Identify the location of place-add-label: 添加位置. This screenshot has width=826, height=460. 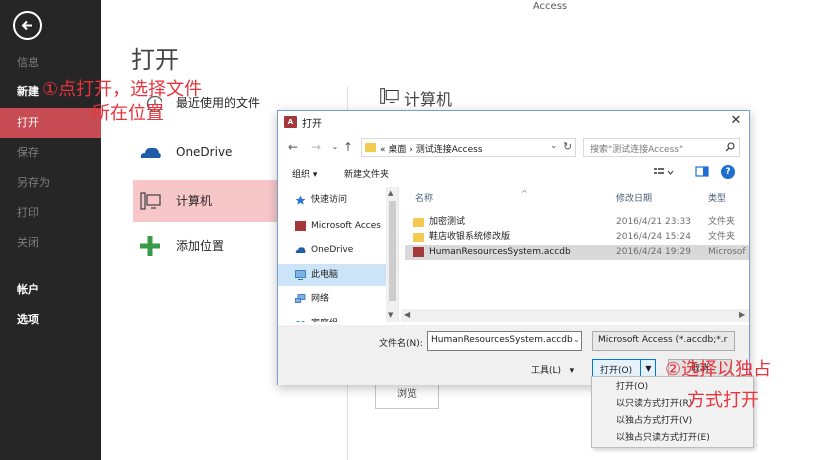
(200, 246).